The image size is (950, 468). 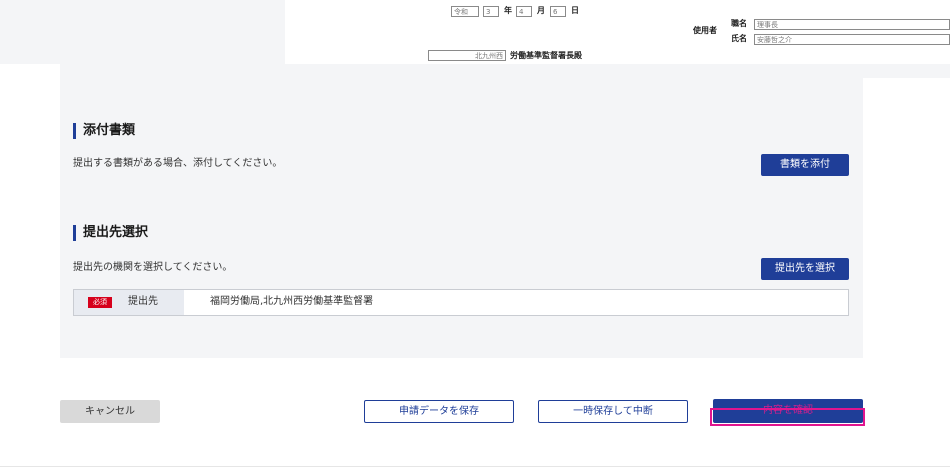 I want to click on era-field: 令和, so click(x=465, y=11).